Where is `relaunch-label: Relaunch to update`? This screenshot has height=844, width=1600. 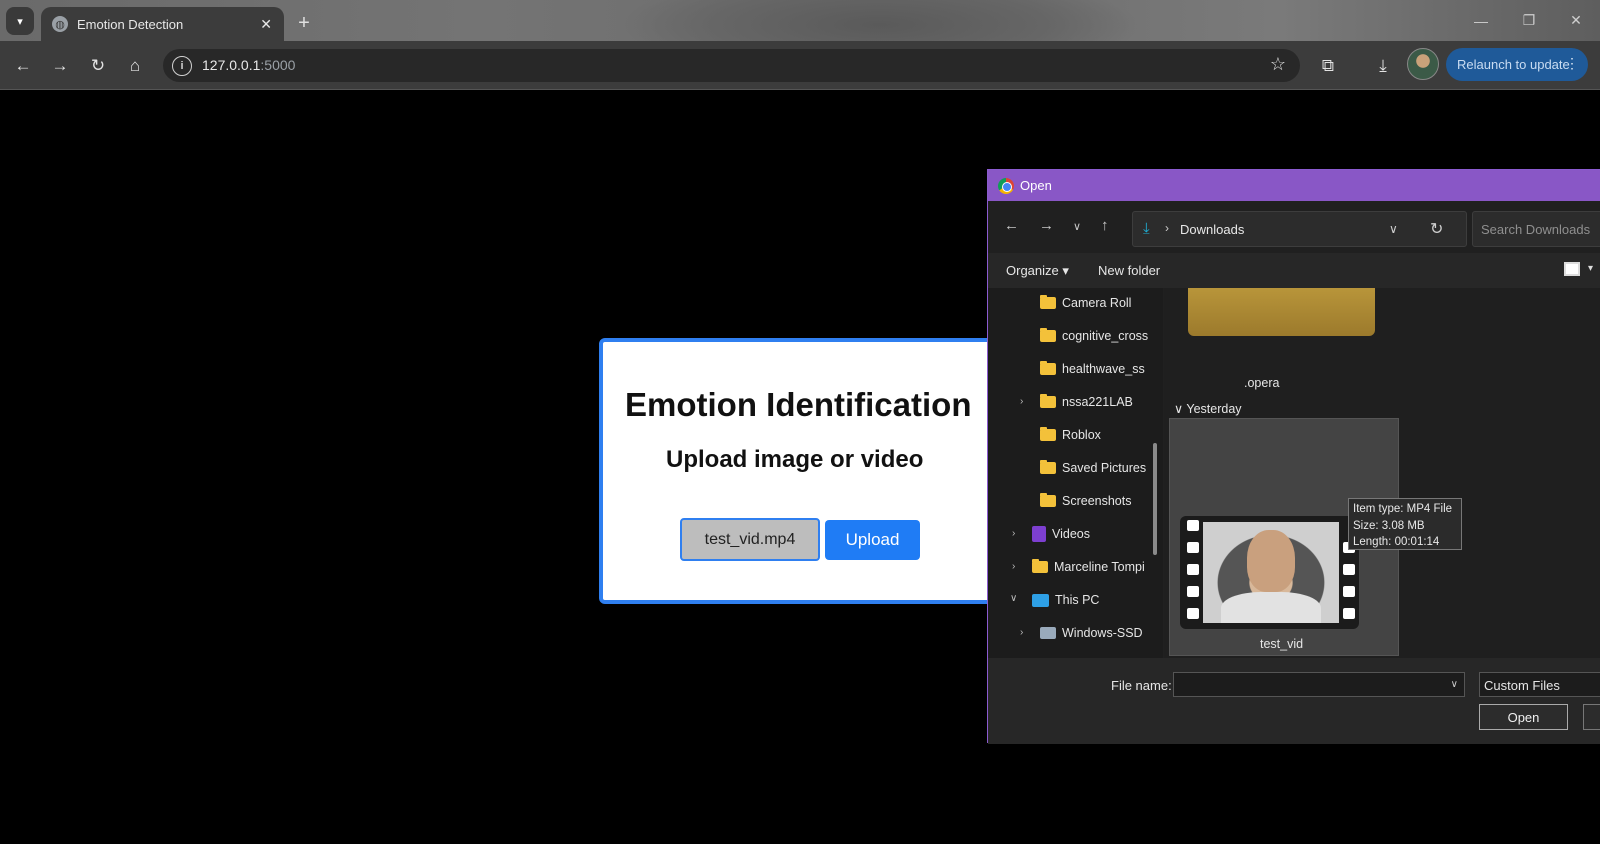 relaunch-label: Relaunch to update is located at coordinates (1513, 64).